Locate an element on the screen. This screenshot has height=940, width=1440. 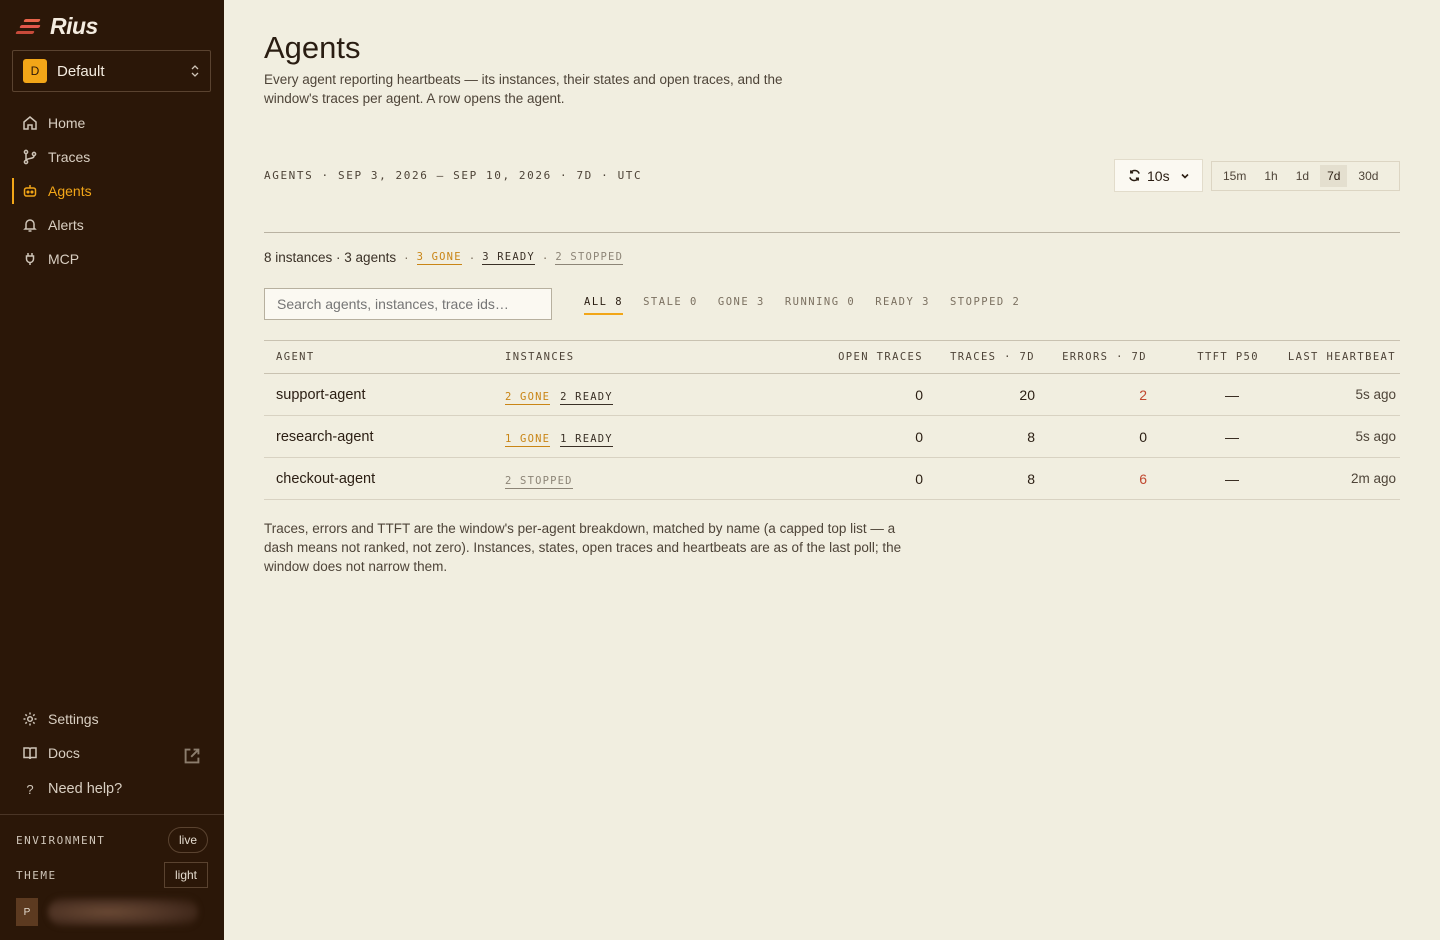
instance-agent-count: 8 instances · 3 agents is located at coordinates (330, 257).